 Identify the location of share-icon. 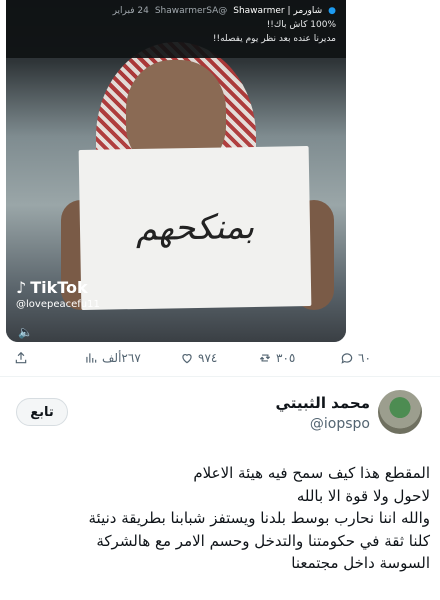
(21, 357).